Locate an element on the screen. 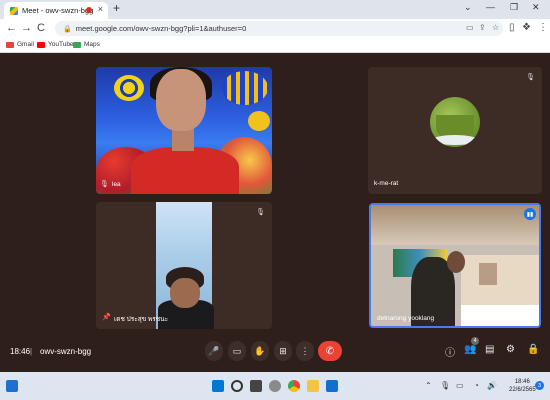  close-window-button: ✕ is located at coordinates (536, 7).